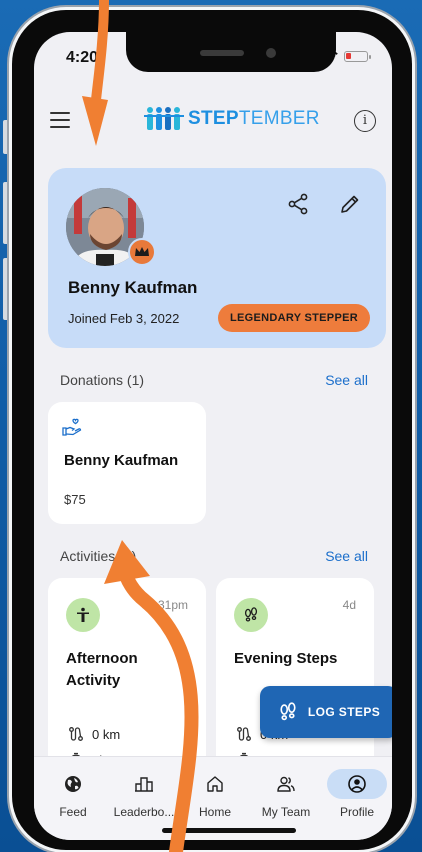 Image resolution: width=422 pixels, height=852 pixels. I want to click on edit-icon, so click(350, 204).